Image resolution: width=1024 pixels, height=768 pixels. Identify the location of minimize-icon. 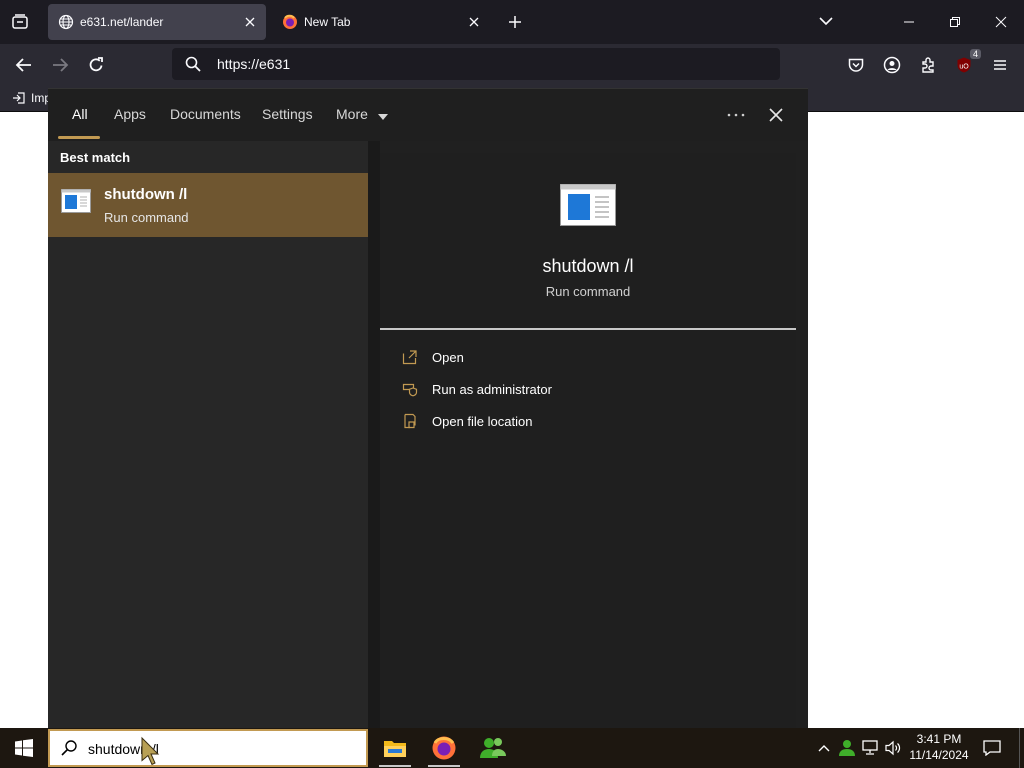
(909, 22).